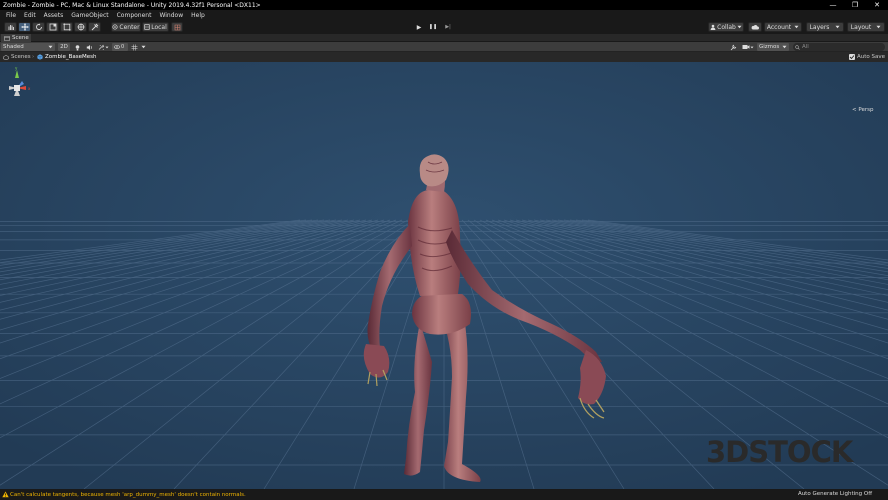  What do you see at coordinates (6, 57) in the screenshot?
I see `unity-scene-icon` at bounding box center [6, 57].